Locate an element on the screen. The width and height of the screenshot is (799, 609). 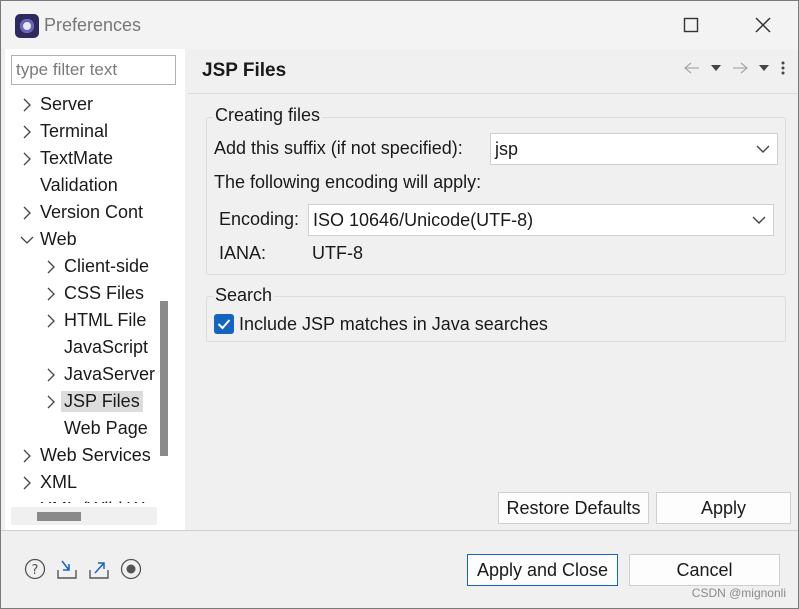
close-icon is located at coordinates (763, 25).